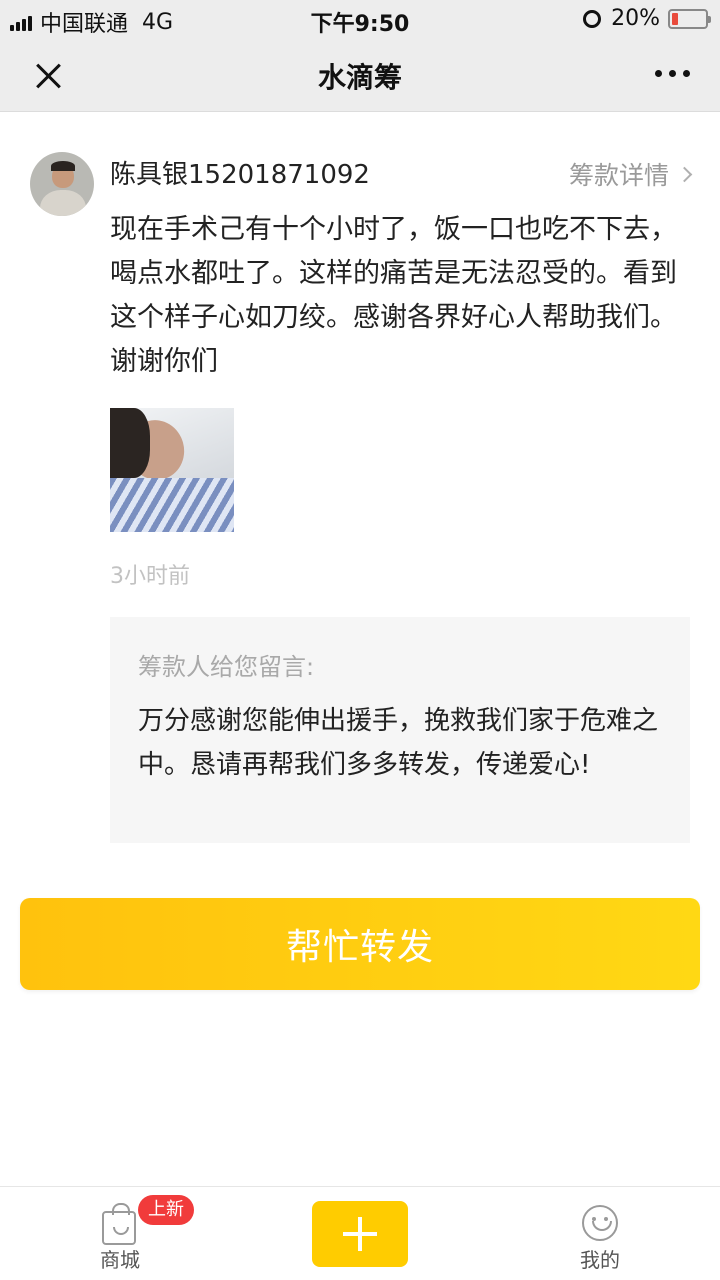 Image resolution: width=720 pixels, height=1280 pixels. Describe the element at coordinates (618, 175) in the screenshot. I see `detail-link-label: 筹款详情` at that location.